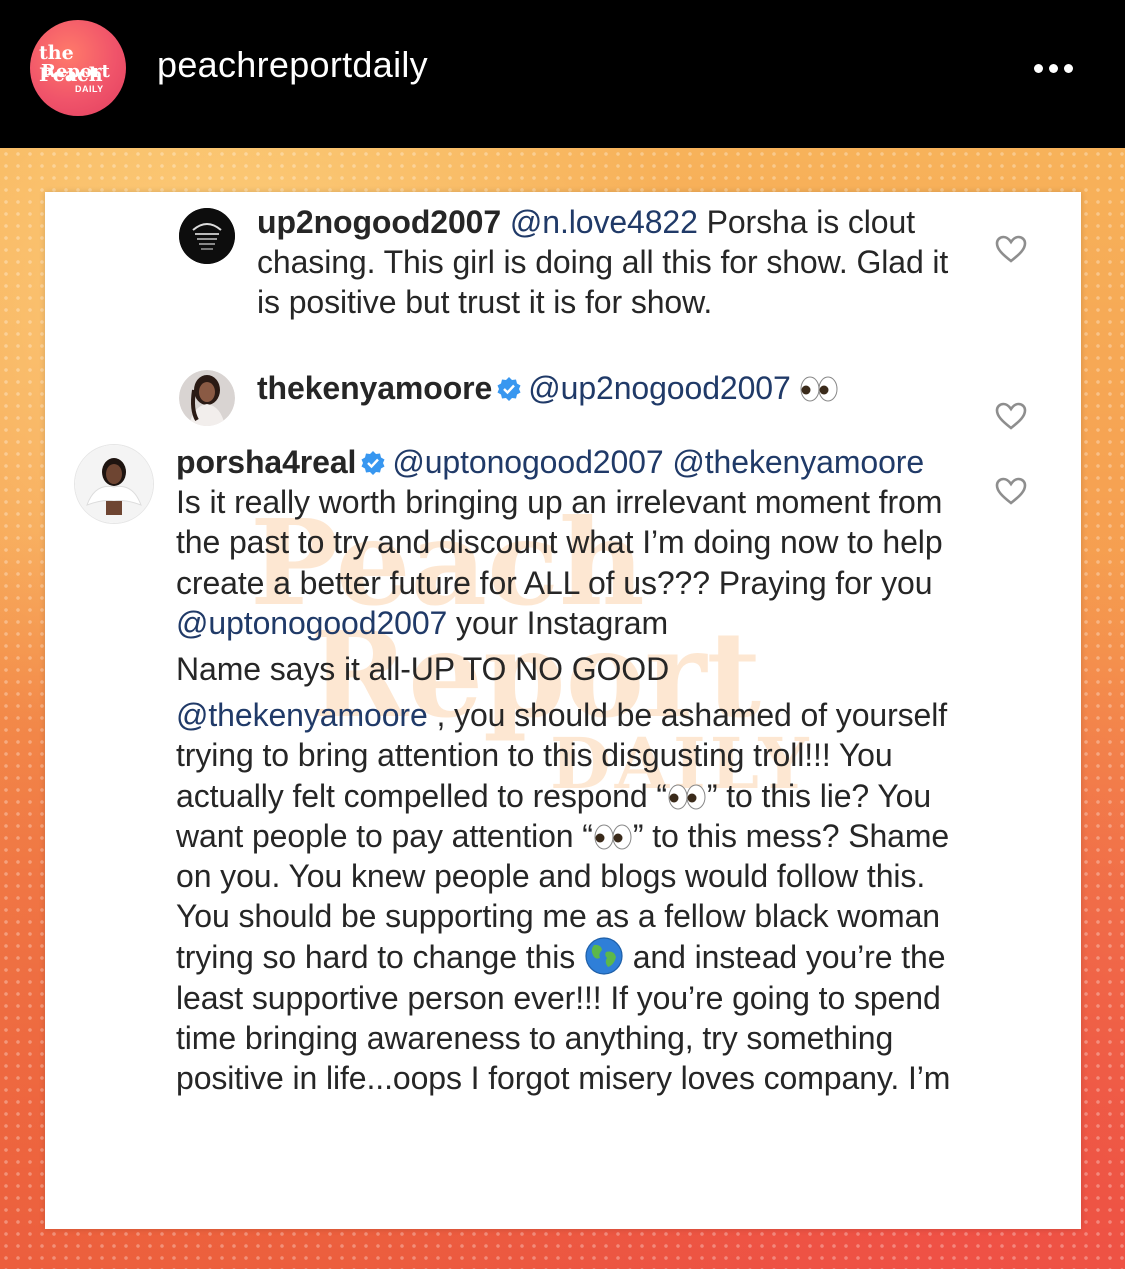  What do you see at coordinates (89, 89) in the screenshot?
I see `avatar-logo-text: DAILY` at bounding box center [89, 89].